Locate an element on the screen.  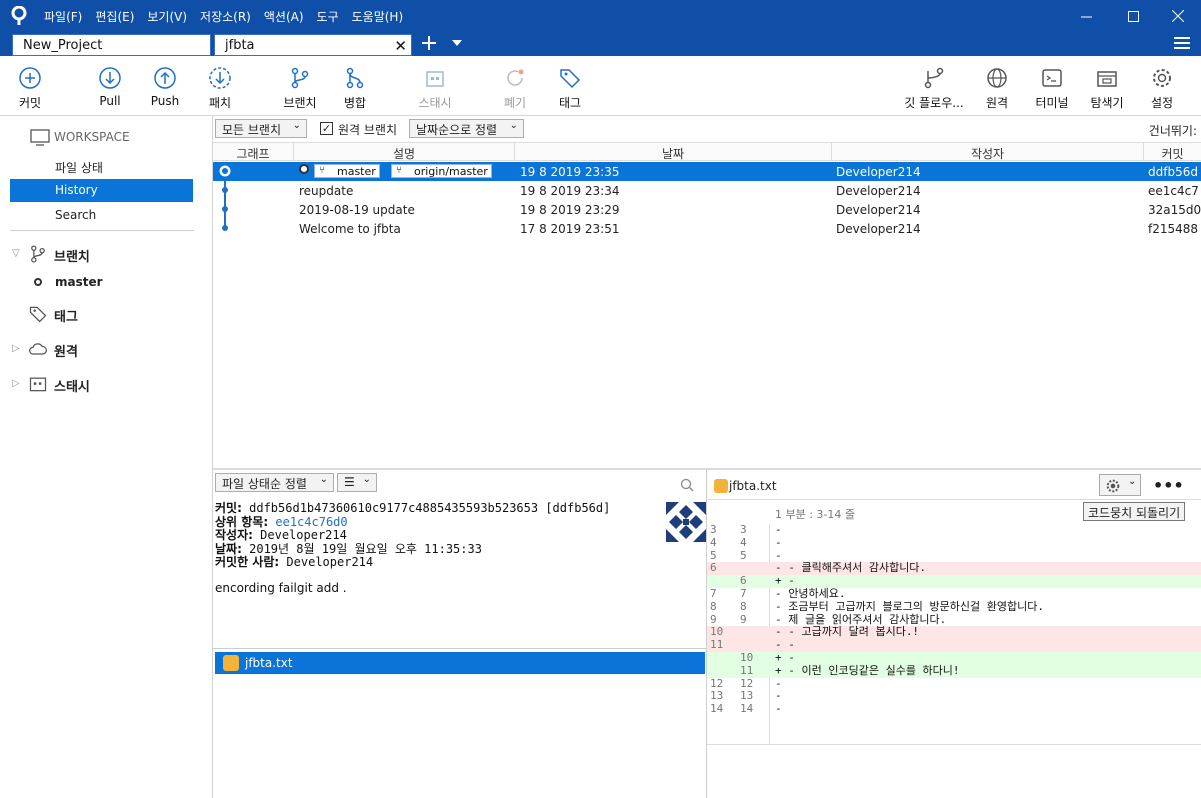
stash-icon is located at coordinates (38, 384).